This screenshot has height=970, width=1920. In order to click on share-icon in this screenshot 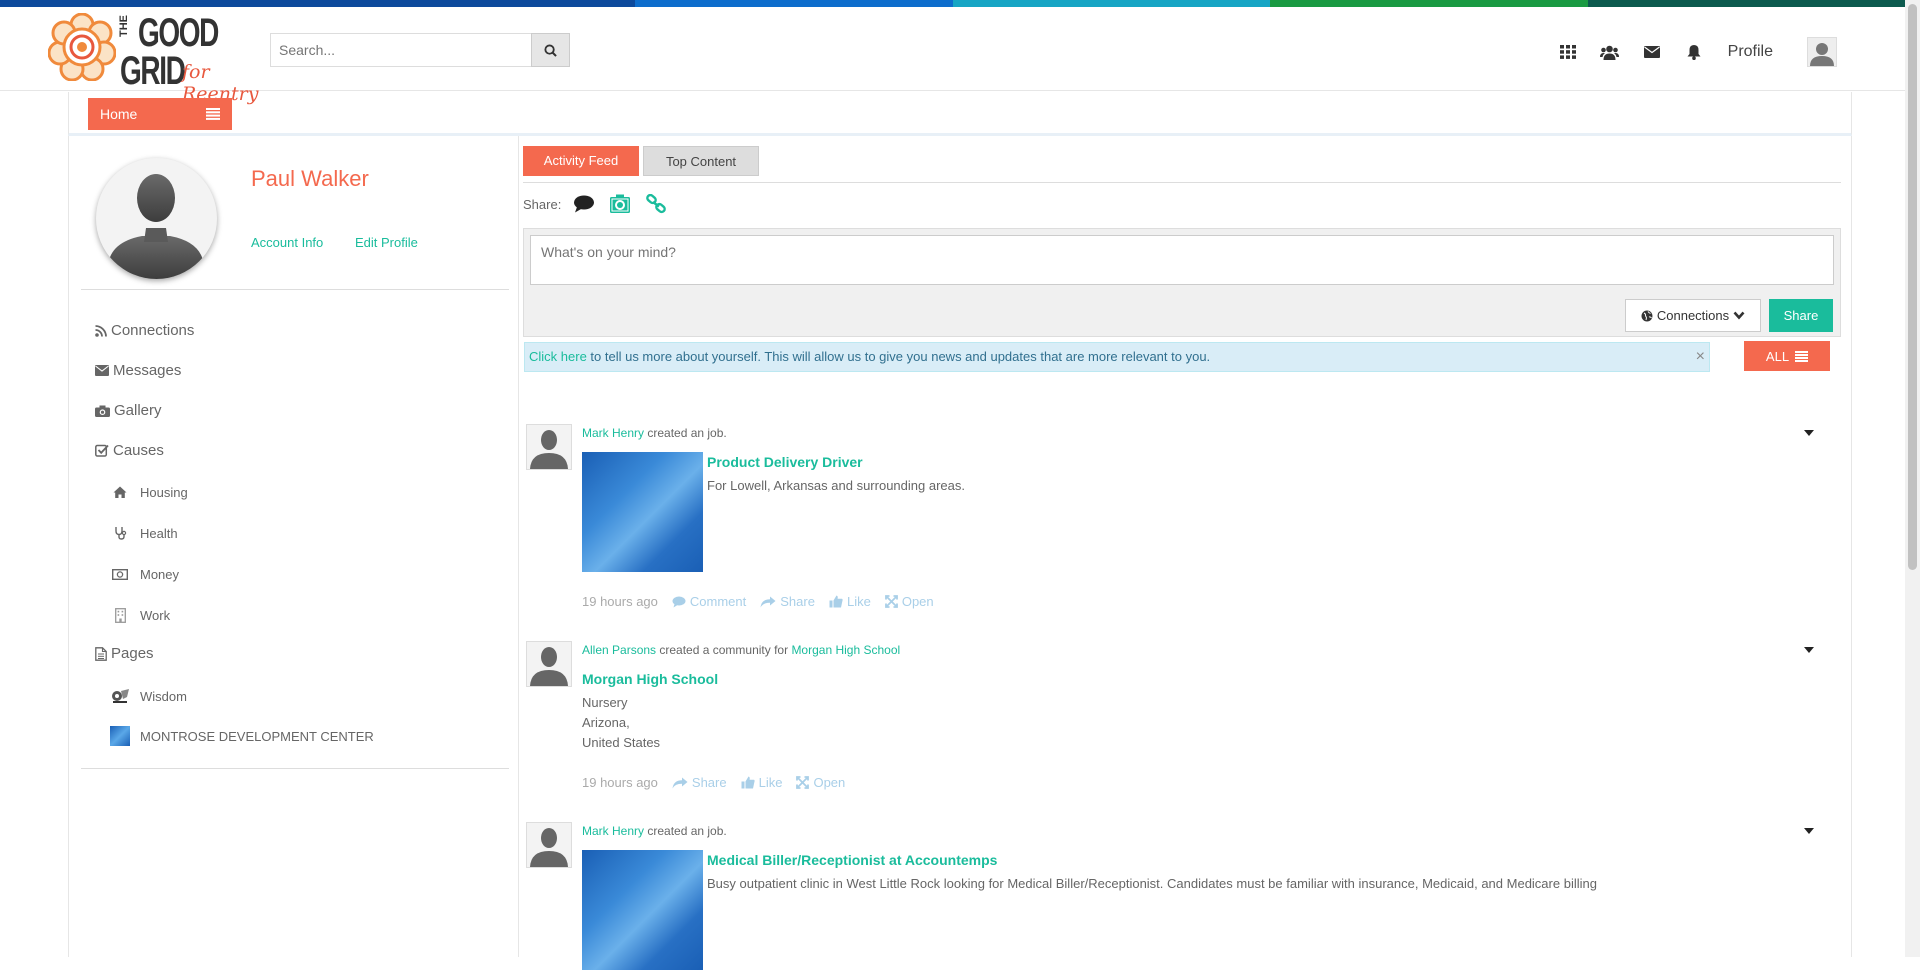, I will do `click(768, 601)`.